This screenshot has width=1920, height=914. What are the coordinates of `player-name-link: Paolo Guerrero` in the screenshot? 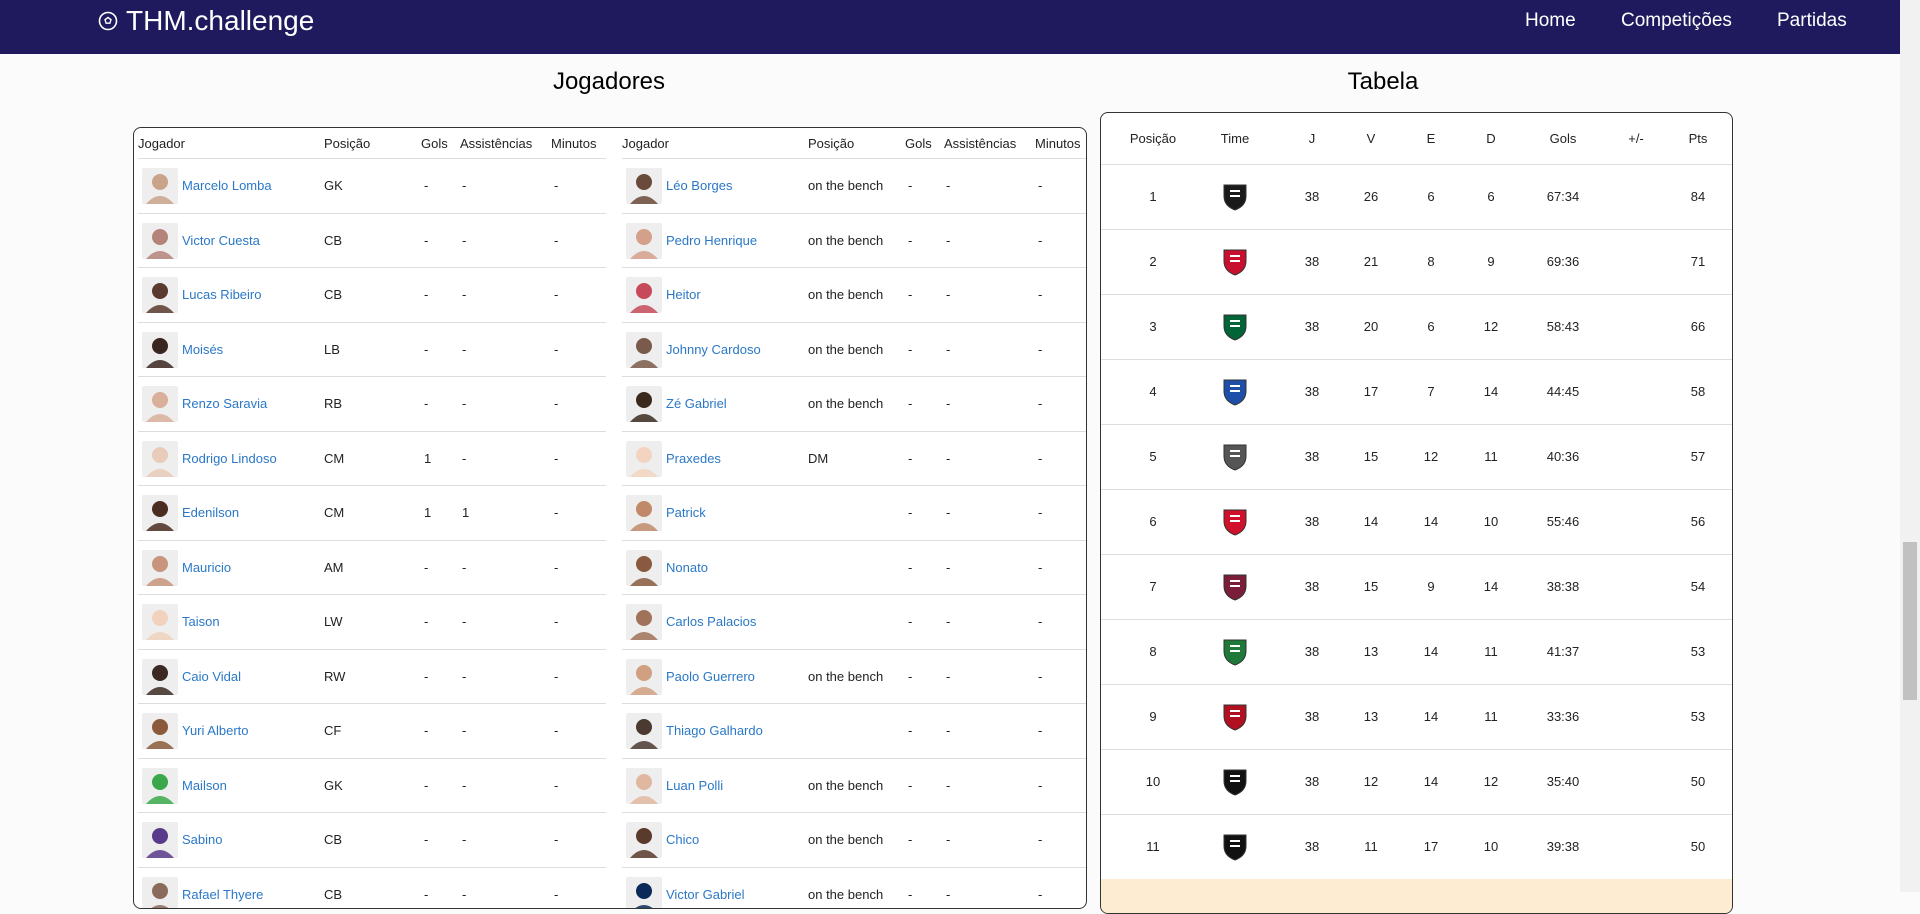 It's located at (710, 676).